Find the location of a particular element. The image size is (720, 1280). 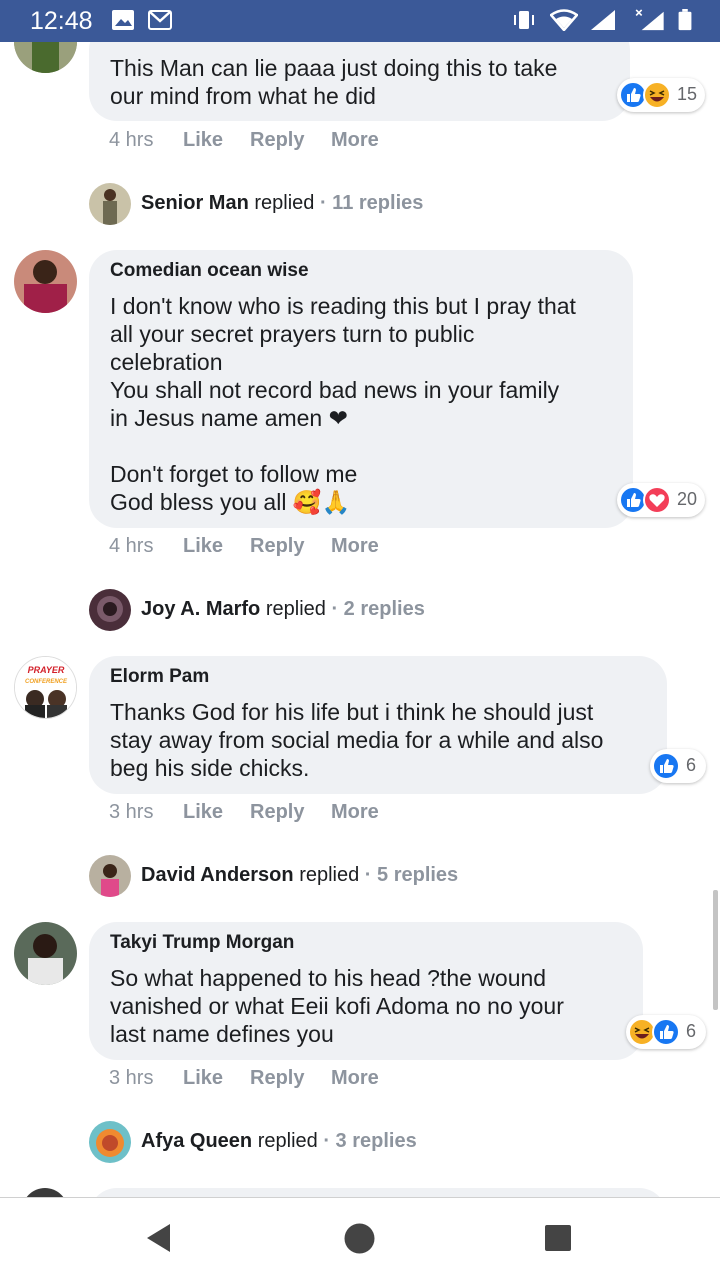

home-icon is located at coordinates (359, 1238).